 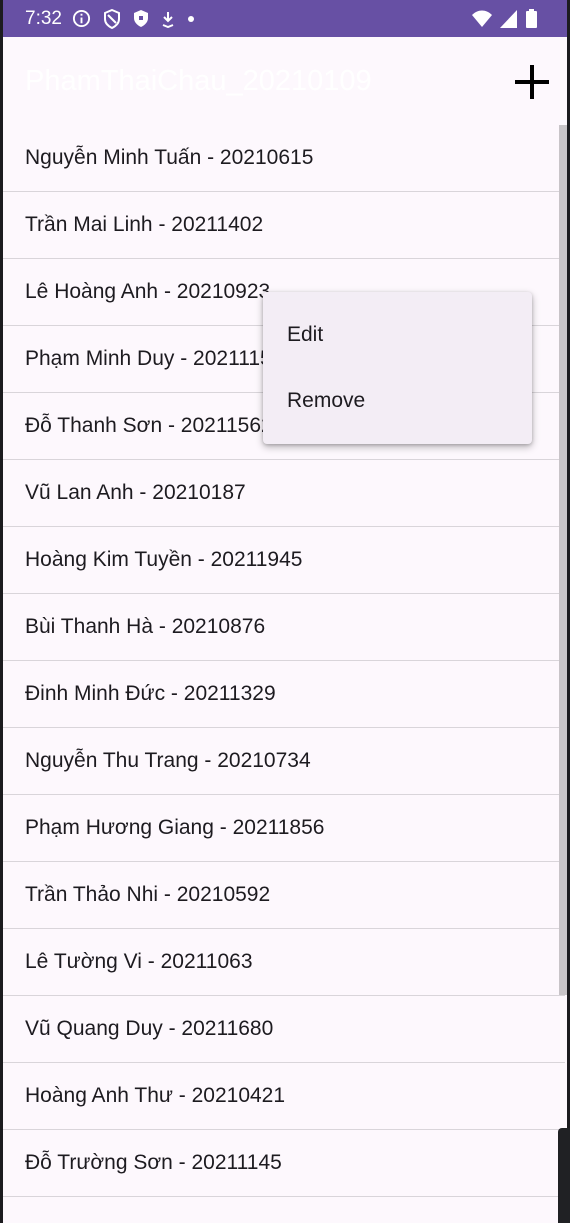 I want to click on list-item-label: Hoàng Kim Tuyền - 20211945, so click(x=164, y=559).